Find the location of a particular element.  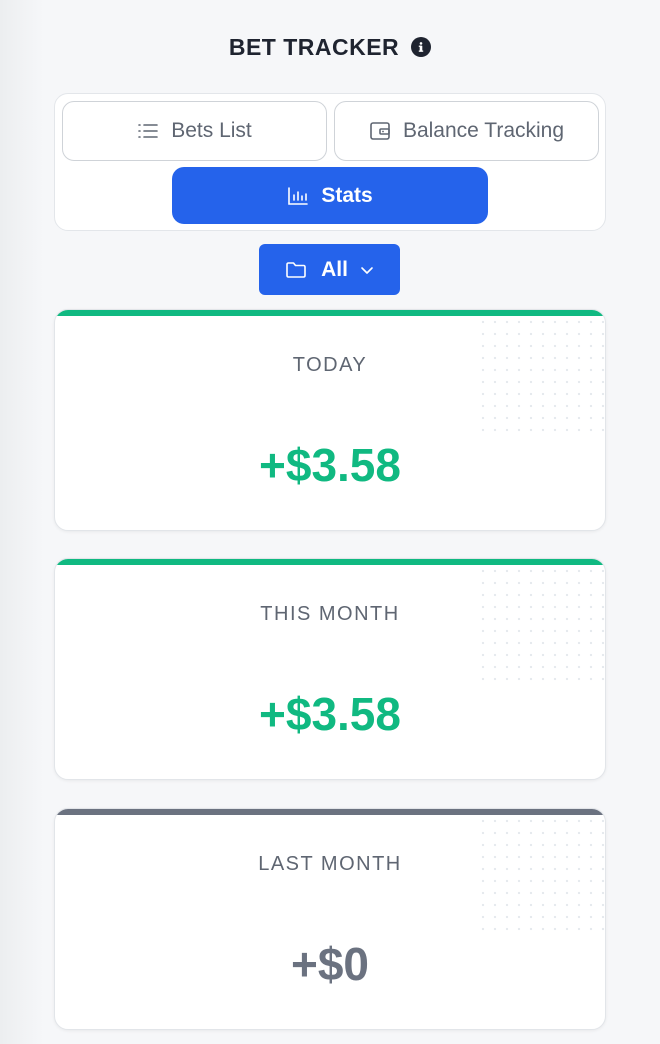

stat-label: TODAY is located at coordinates (330, 365).